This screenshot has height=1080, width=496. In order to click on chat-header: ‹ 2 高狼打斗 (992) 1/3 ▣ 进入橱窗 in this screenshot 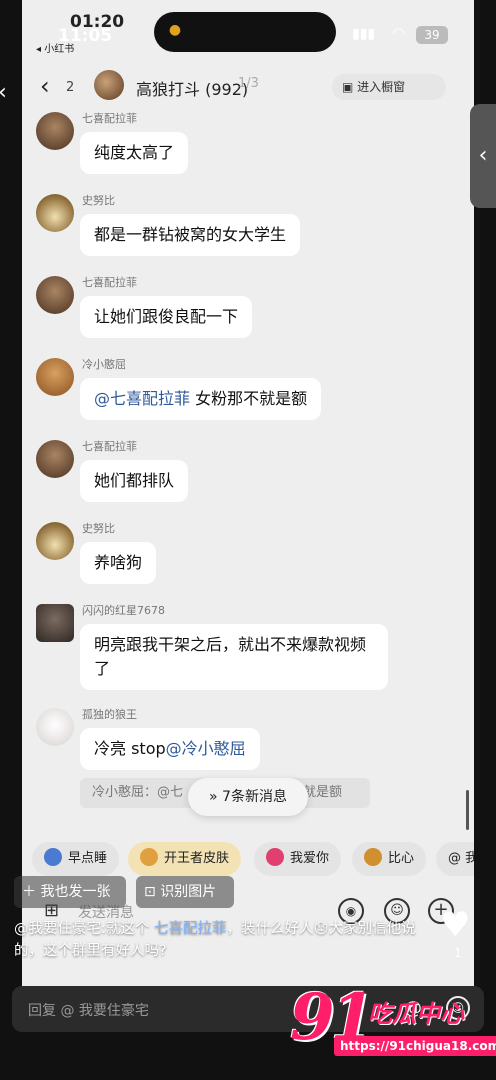, I will do `click(248, 87)`.